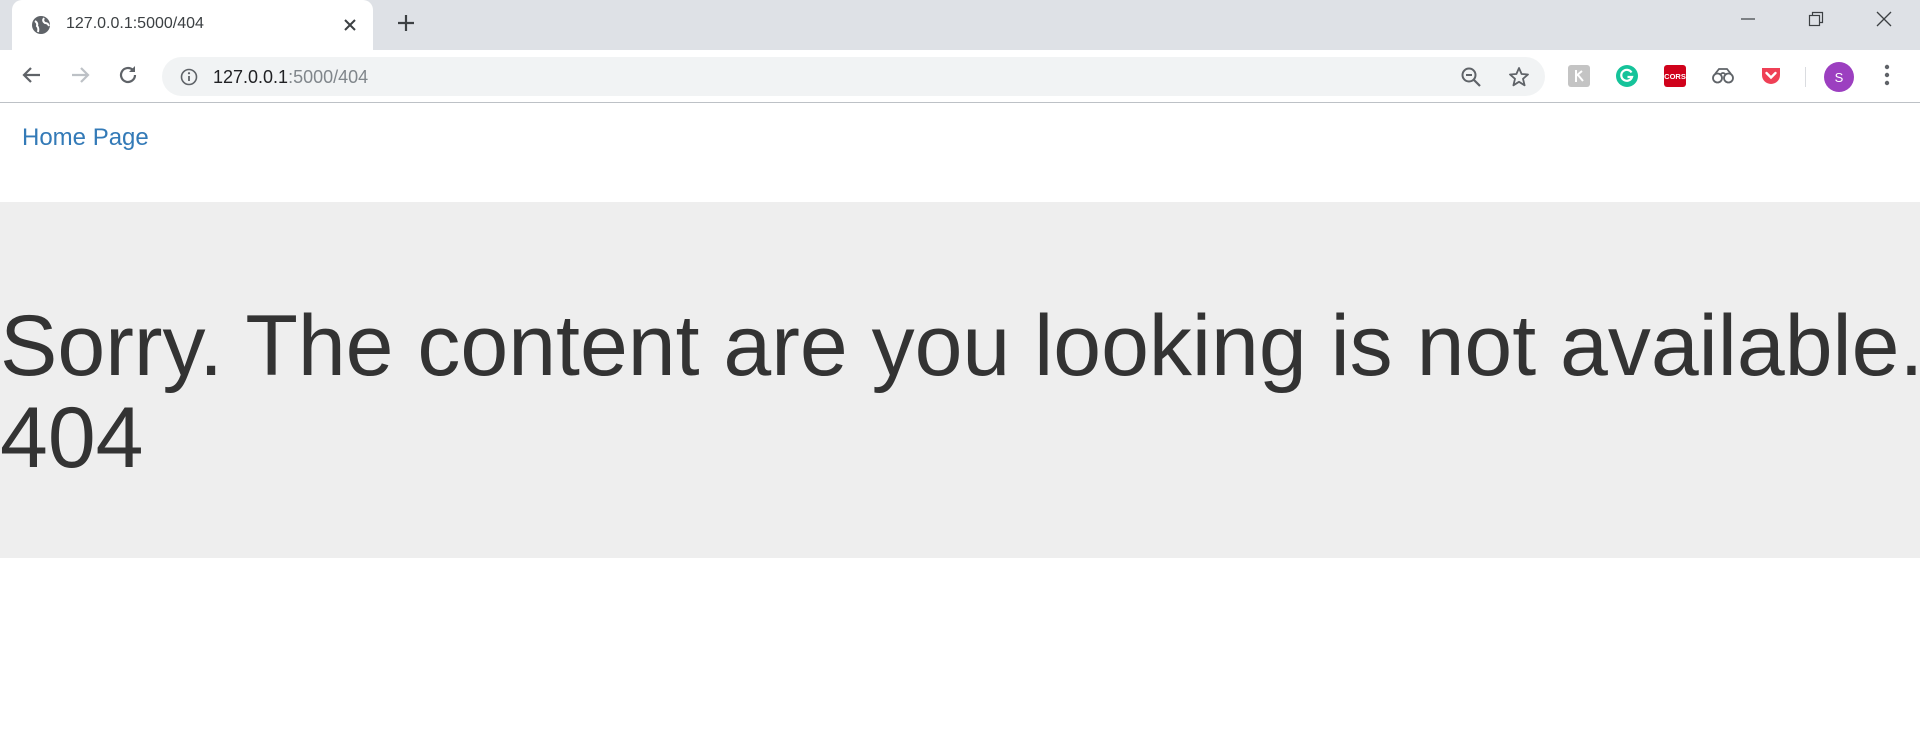 This screenshot has width=1920, height=746. I want to click on binoculars-icon, so click(1723, 76).